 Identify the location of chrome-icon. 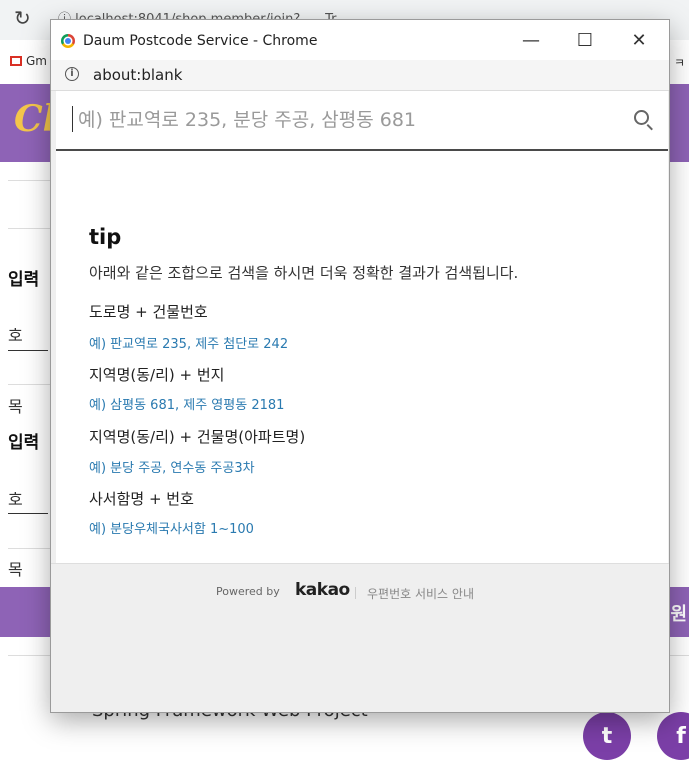
(68, 41).